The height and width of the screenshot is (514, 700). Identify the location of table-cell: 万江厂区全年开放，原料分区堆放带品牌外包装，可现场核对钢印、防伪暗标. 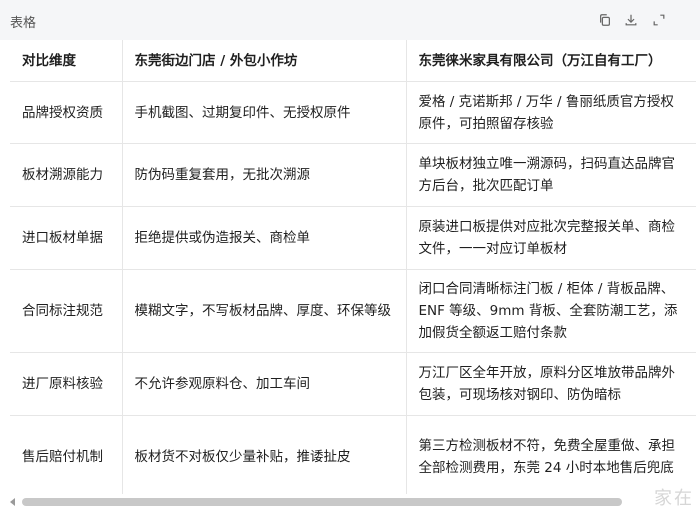
(551, 384).